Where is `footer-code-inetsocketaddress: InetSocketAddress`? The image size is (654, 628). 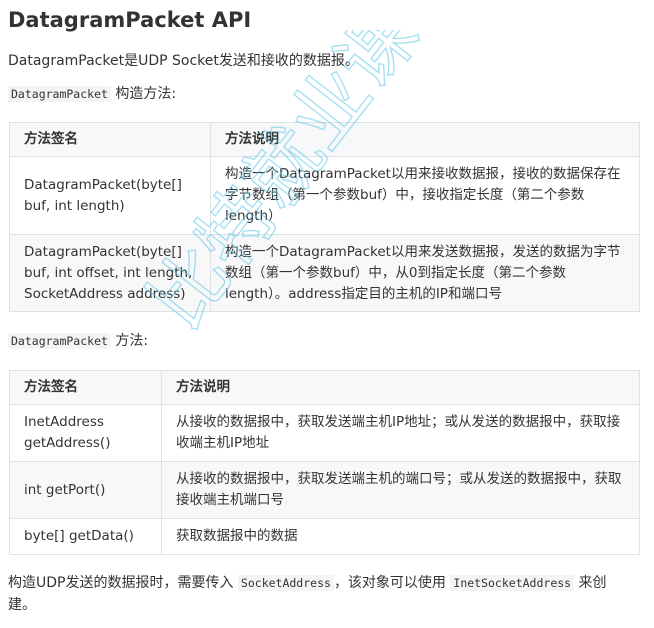
footer-code-inetsocketaddress: InetSocketAddress is located at coordinates (512, 583).